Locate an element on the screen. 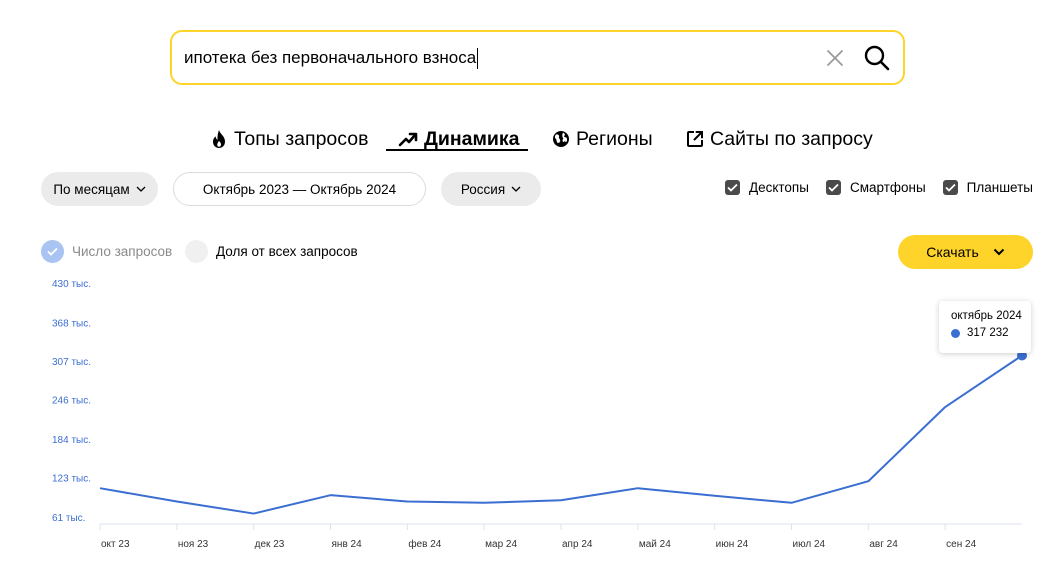 The width and height of the screenshot is (1050, 563). x-tick-label: июл 24 is located at coordinates (809, 544).